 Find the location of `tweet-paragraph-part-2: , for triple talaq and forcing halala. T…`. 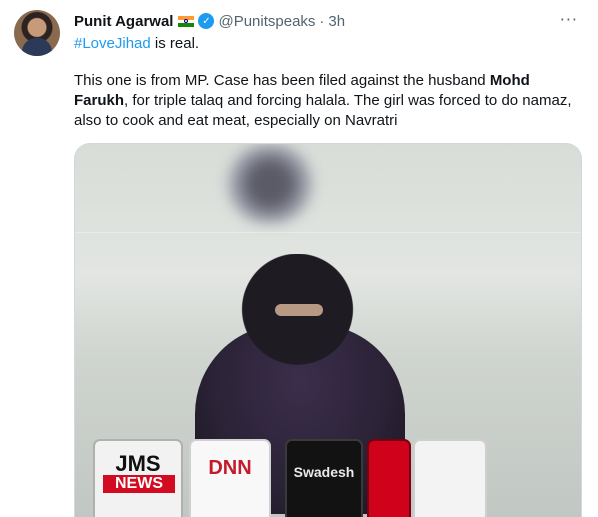

tweet-paragraph-part-2: , for triple talaq and forcing halala. T… is located at coordinates (323, 110).